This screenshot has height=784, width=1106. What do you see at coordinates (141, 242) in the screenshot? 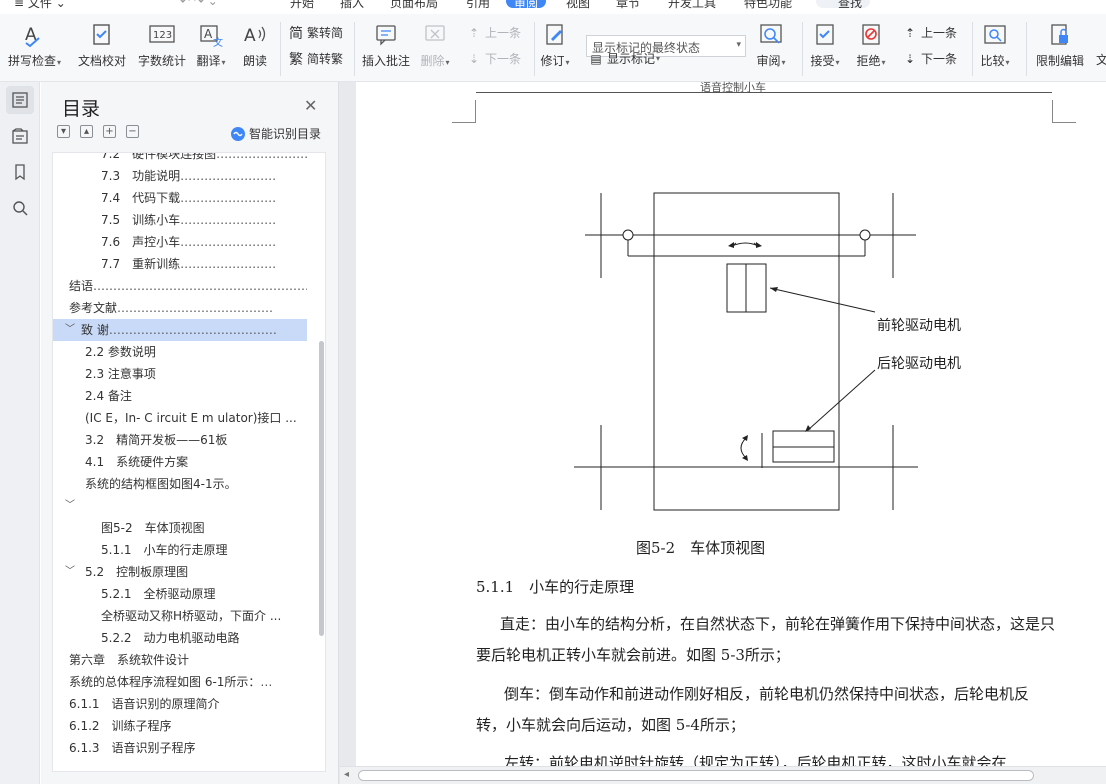
I see `toc-item-label: 7.6 声控小车` at bounding box center [141, 242].